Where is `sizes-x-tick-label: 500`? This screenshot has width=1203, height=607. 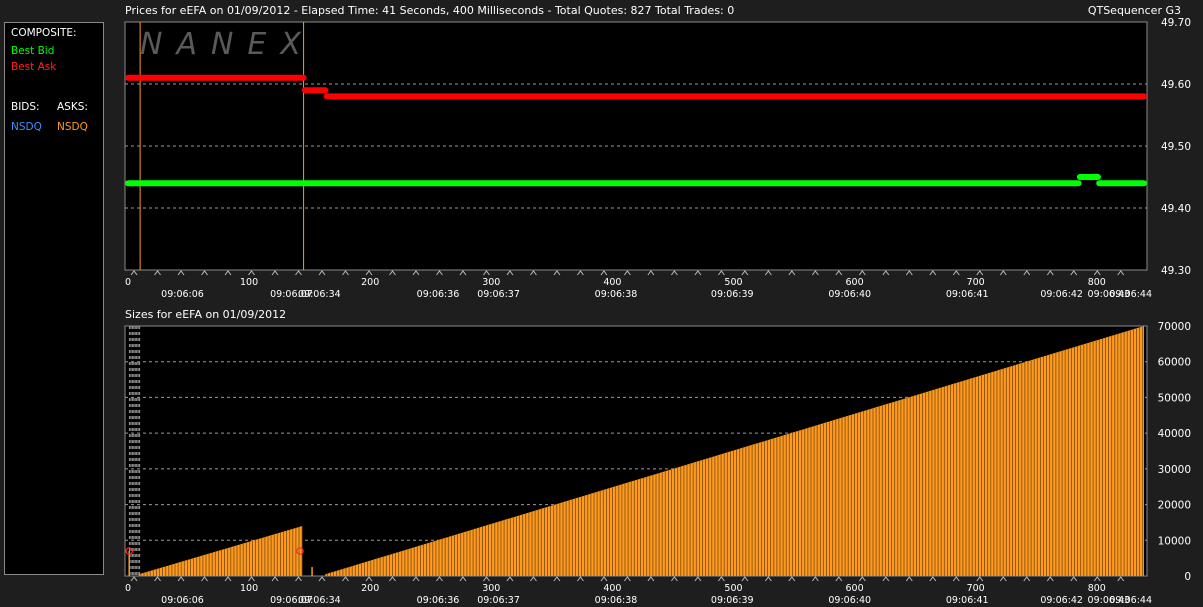 sizes-x-tick-label: 500 is located at coordinates (733, 588).